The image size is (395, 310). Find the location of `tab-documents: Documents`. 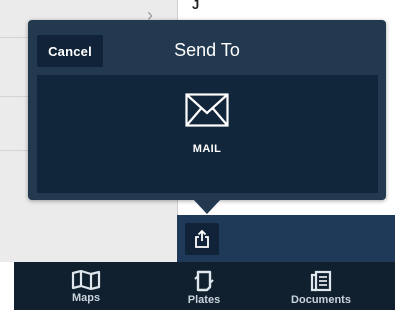

tab-documents: Documents is located at coordinates (321, 286).